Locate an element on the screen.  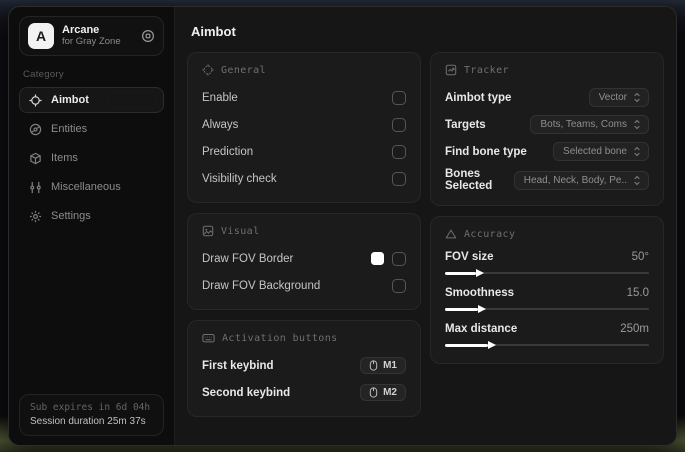
setting-row-first-keybind: First keybind M1 is located at coordinates (304, 365).